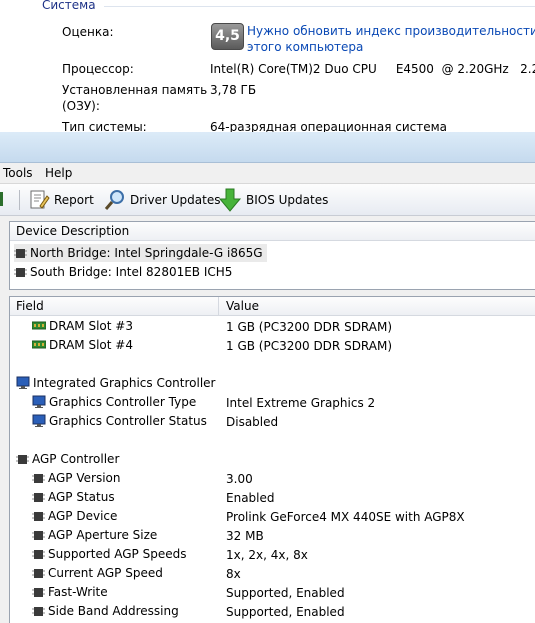  I want to click on table-row: DRAM Slot #4 1 GB (PC3200 DDR SDRAM), so click(272, 345).